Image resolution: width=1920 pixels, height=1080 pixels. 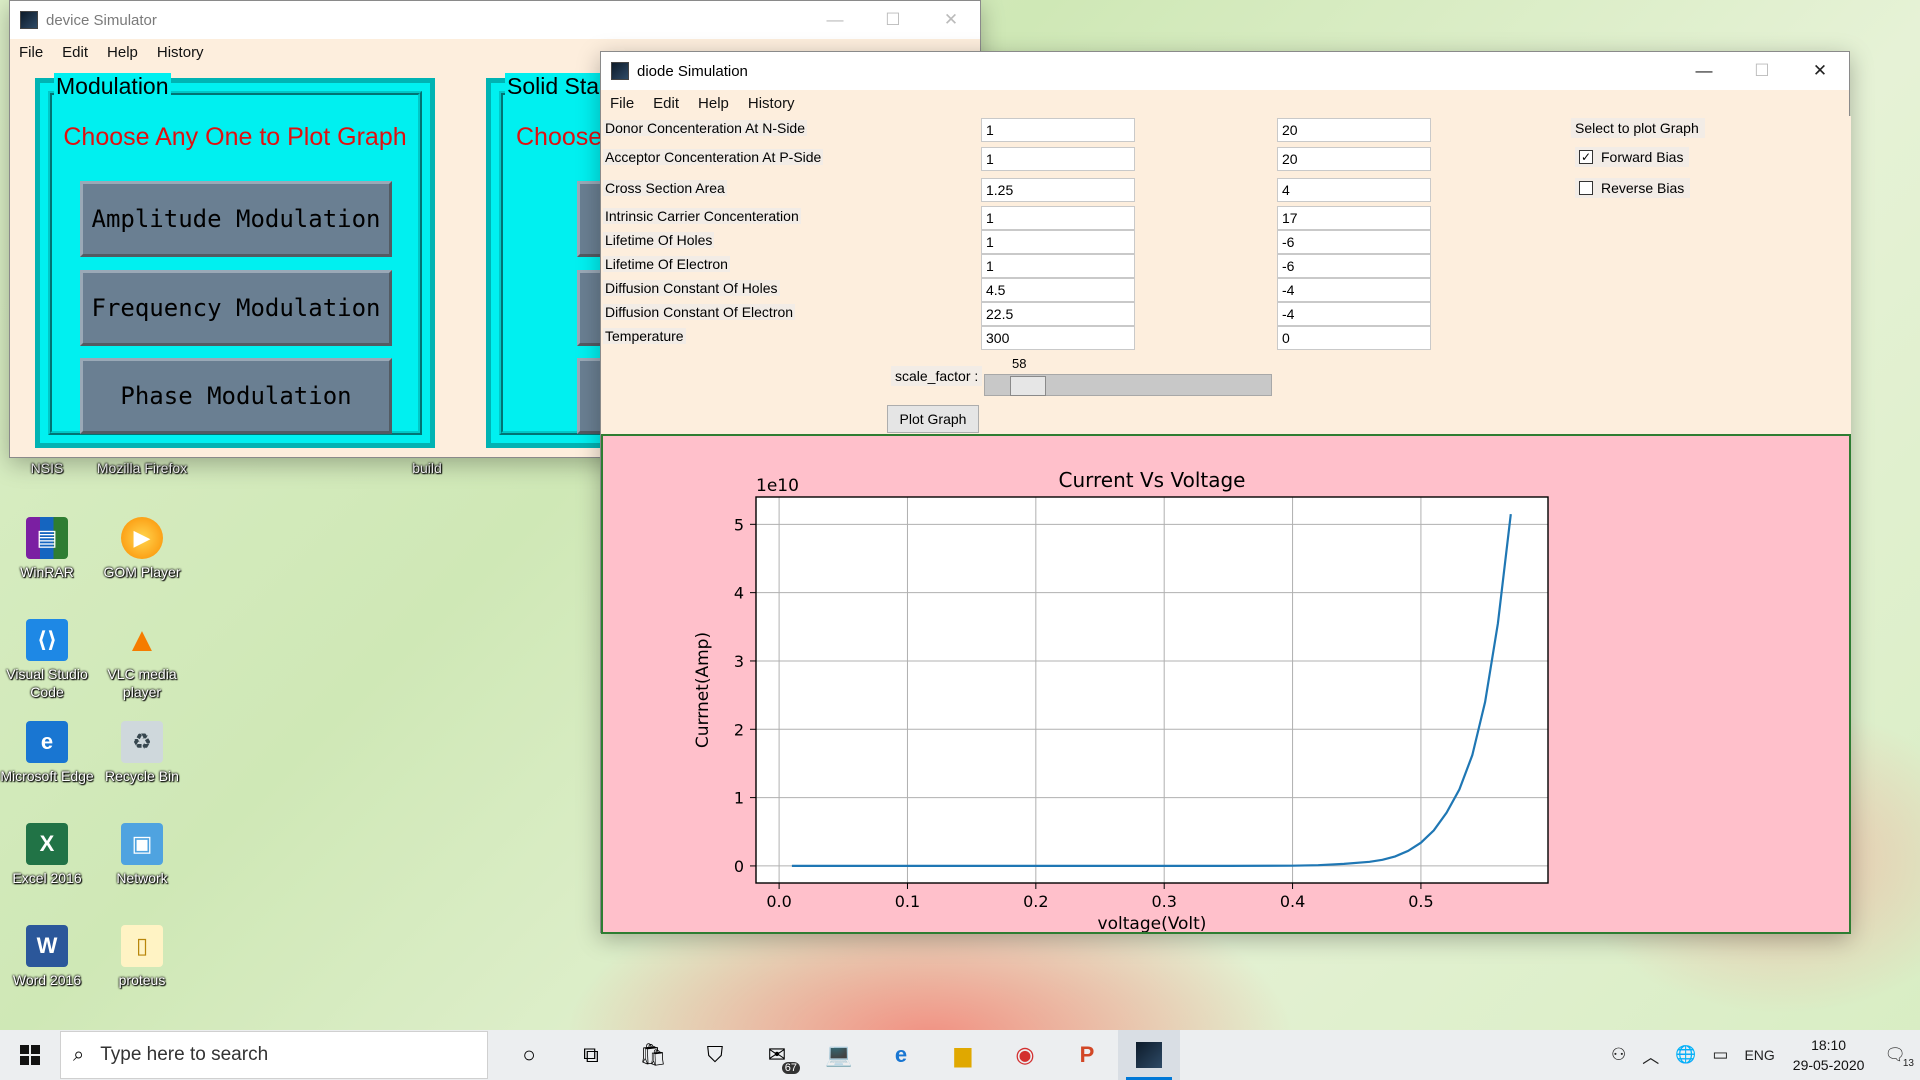 What do you see at coordinates (47, 753) in the screenshot?
I see `desktop-icon-edge: e Microsoft Edge` at bounding box center [47, 753].